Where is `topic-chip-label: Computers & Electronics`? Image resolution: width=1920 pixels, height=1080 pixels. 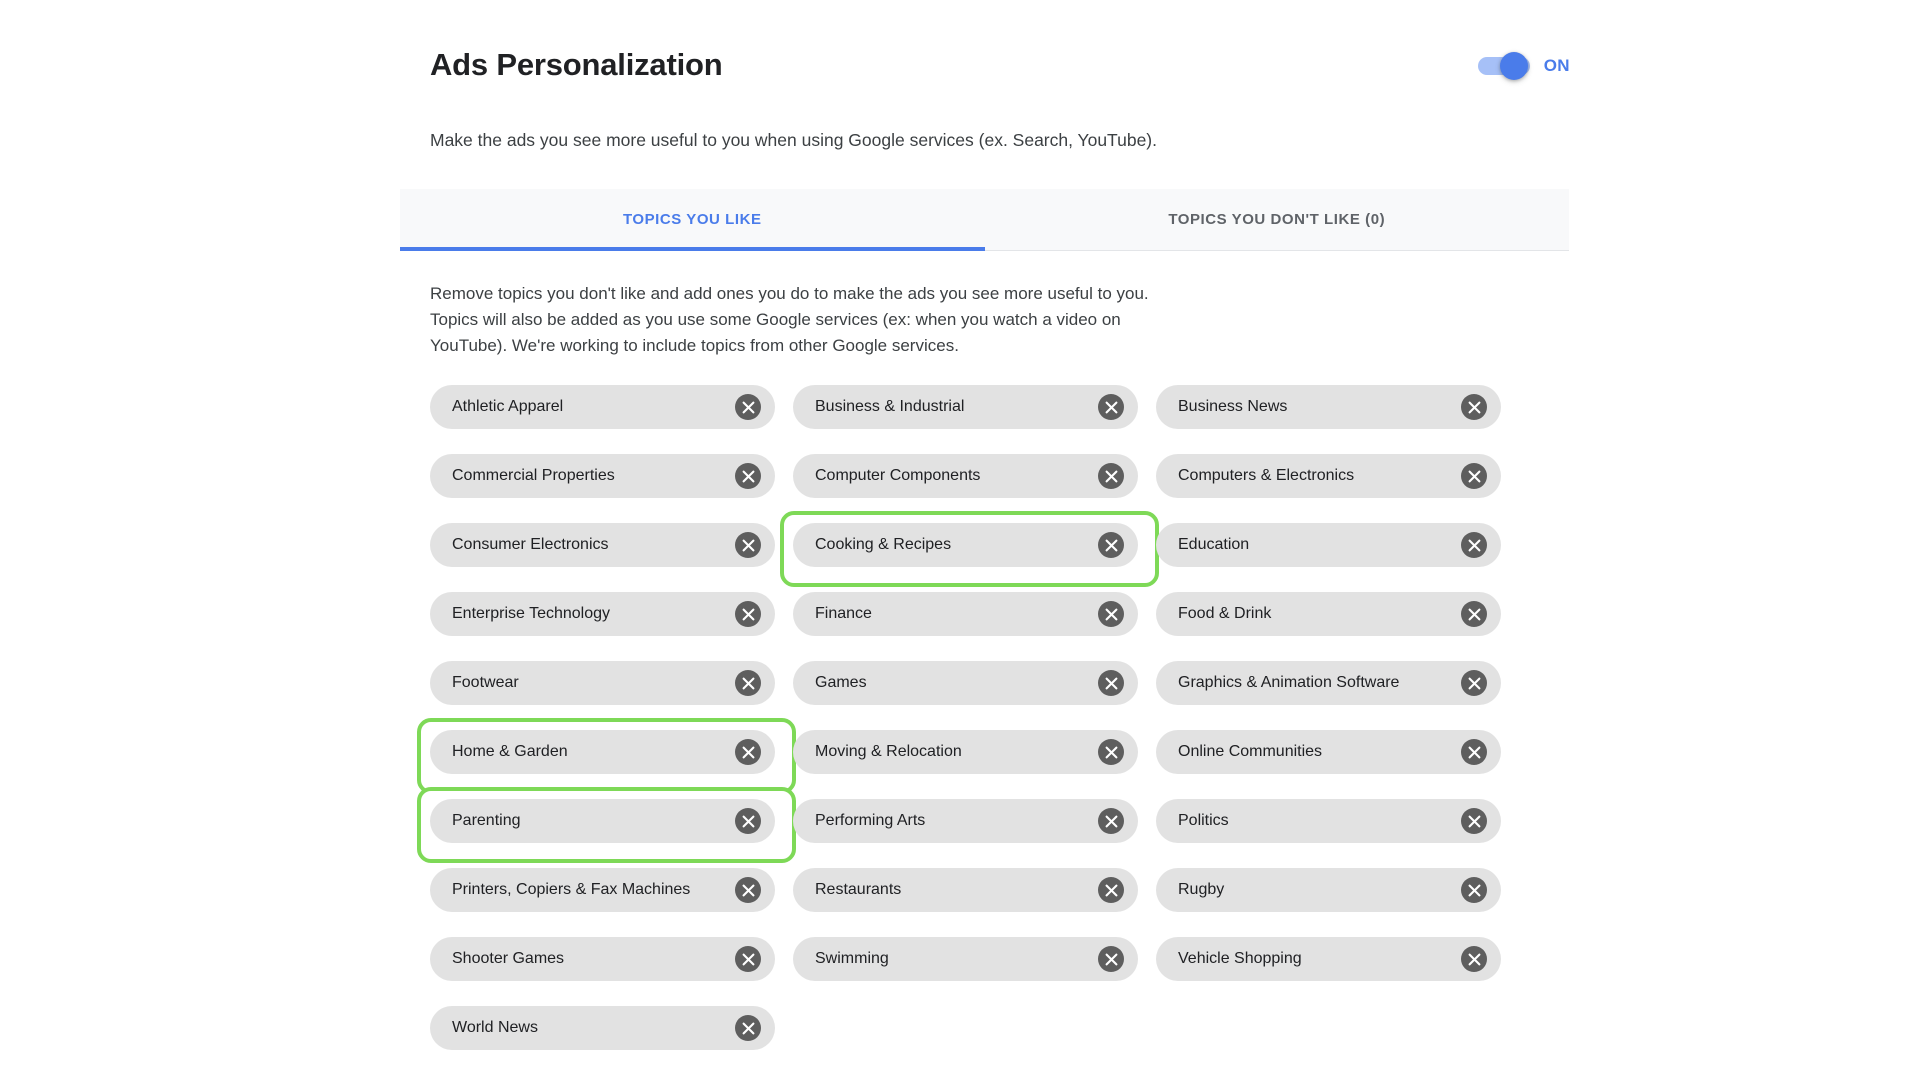
topic-chip-label: Computers & Electronics is located at coordinates (1266, 475).